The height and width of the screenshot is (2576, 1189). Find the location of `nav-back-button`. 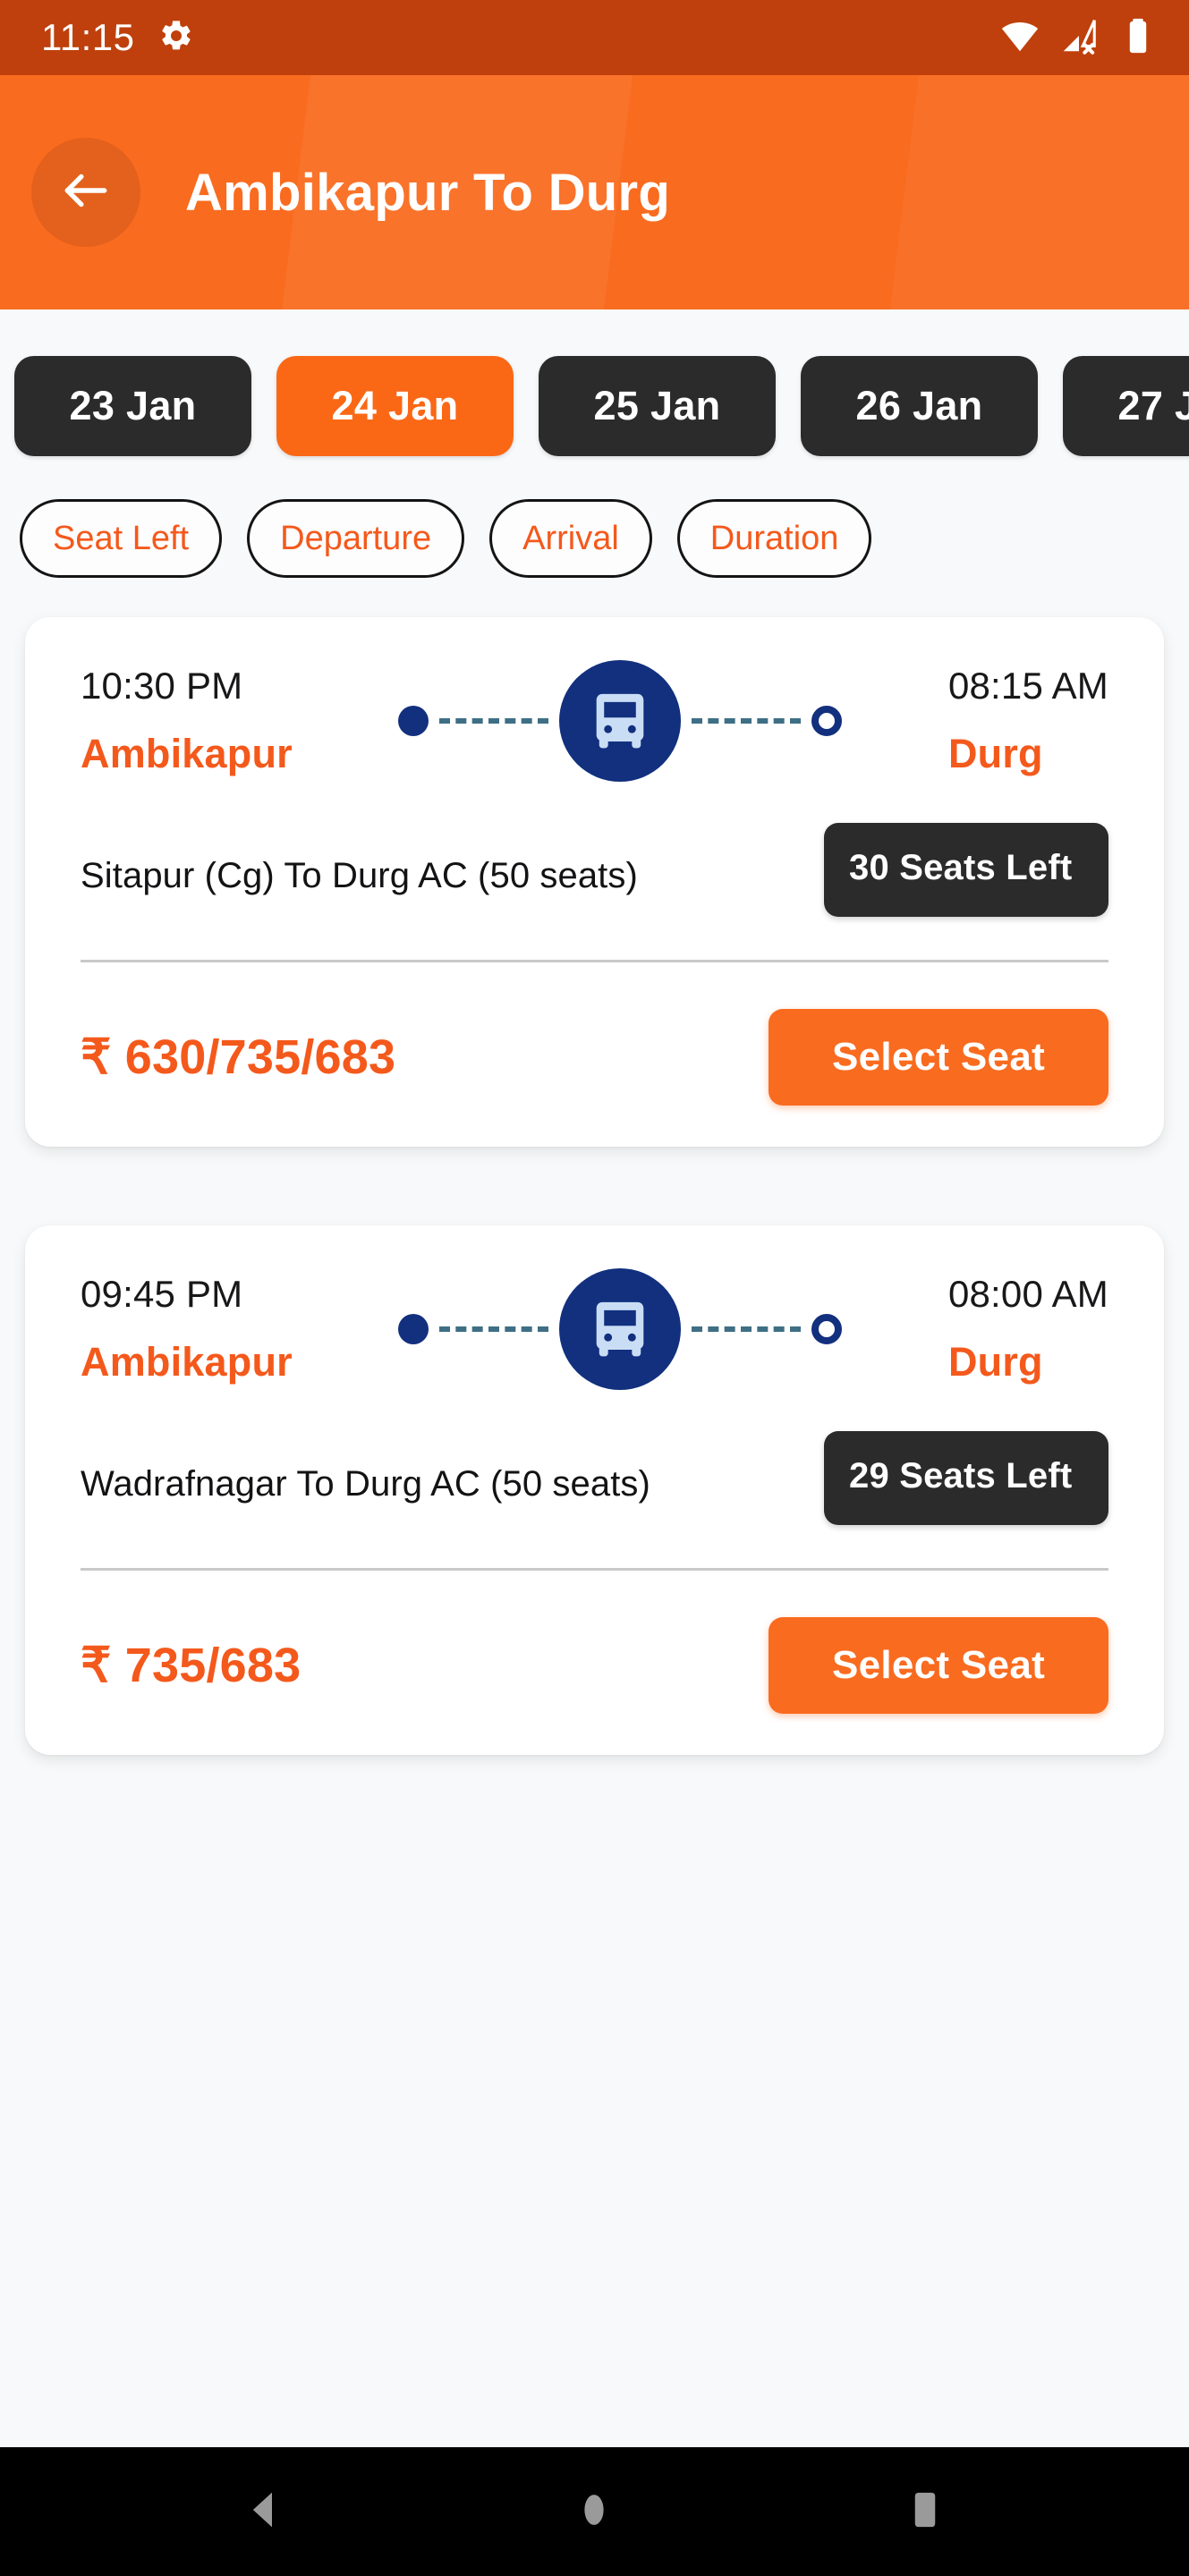

nav-back-button is located at coordinates (264, 2511).